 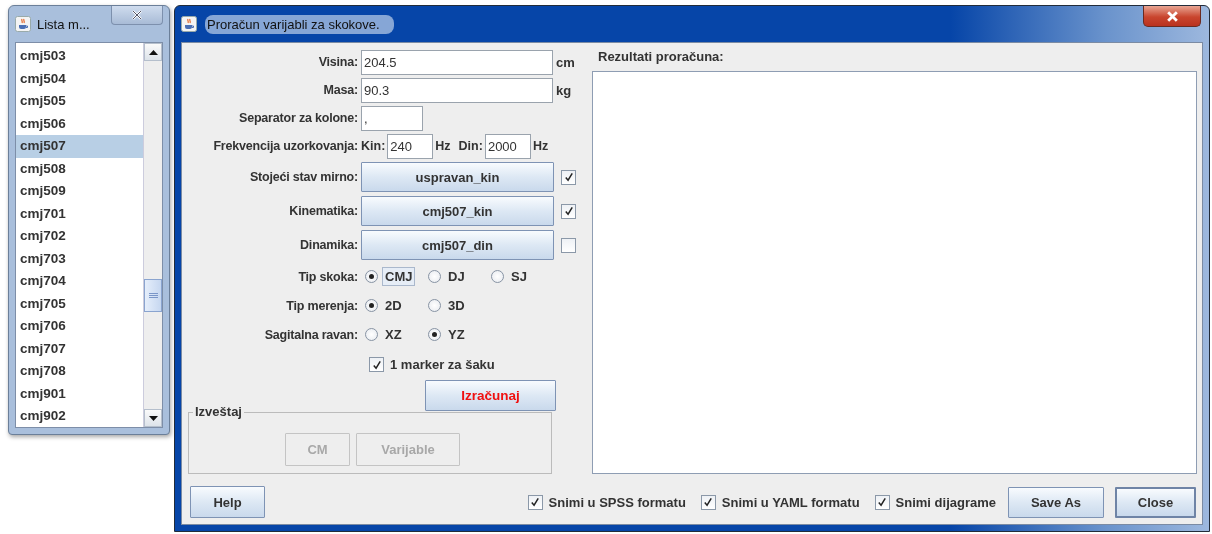 I want to click on calculate-button: Izračunaj, so click(x=490, y=395).